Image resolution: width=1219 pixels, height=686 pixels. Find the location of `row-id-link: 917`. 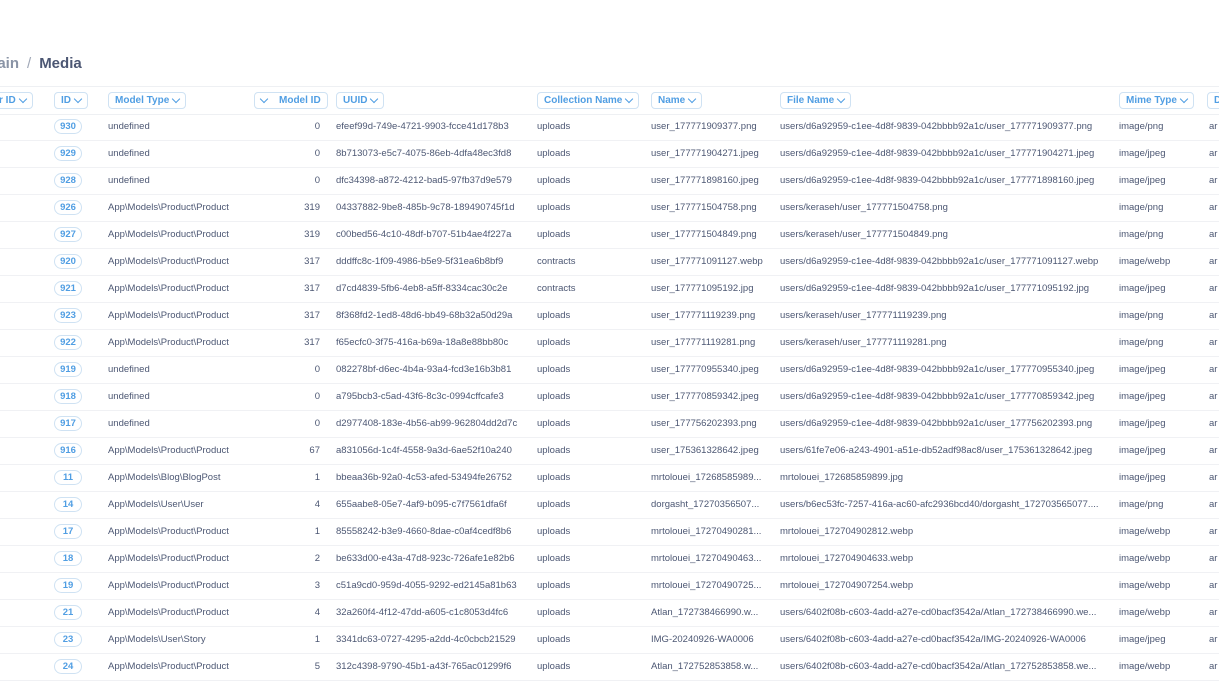

row-id-link: 917 is located at coordinates (68, 423).